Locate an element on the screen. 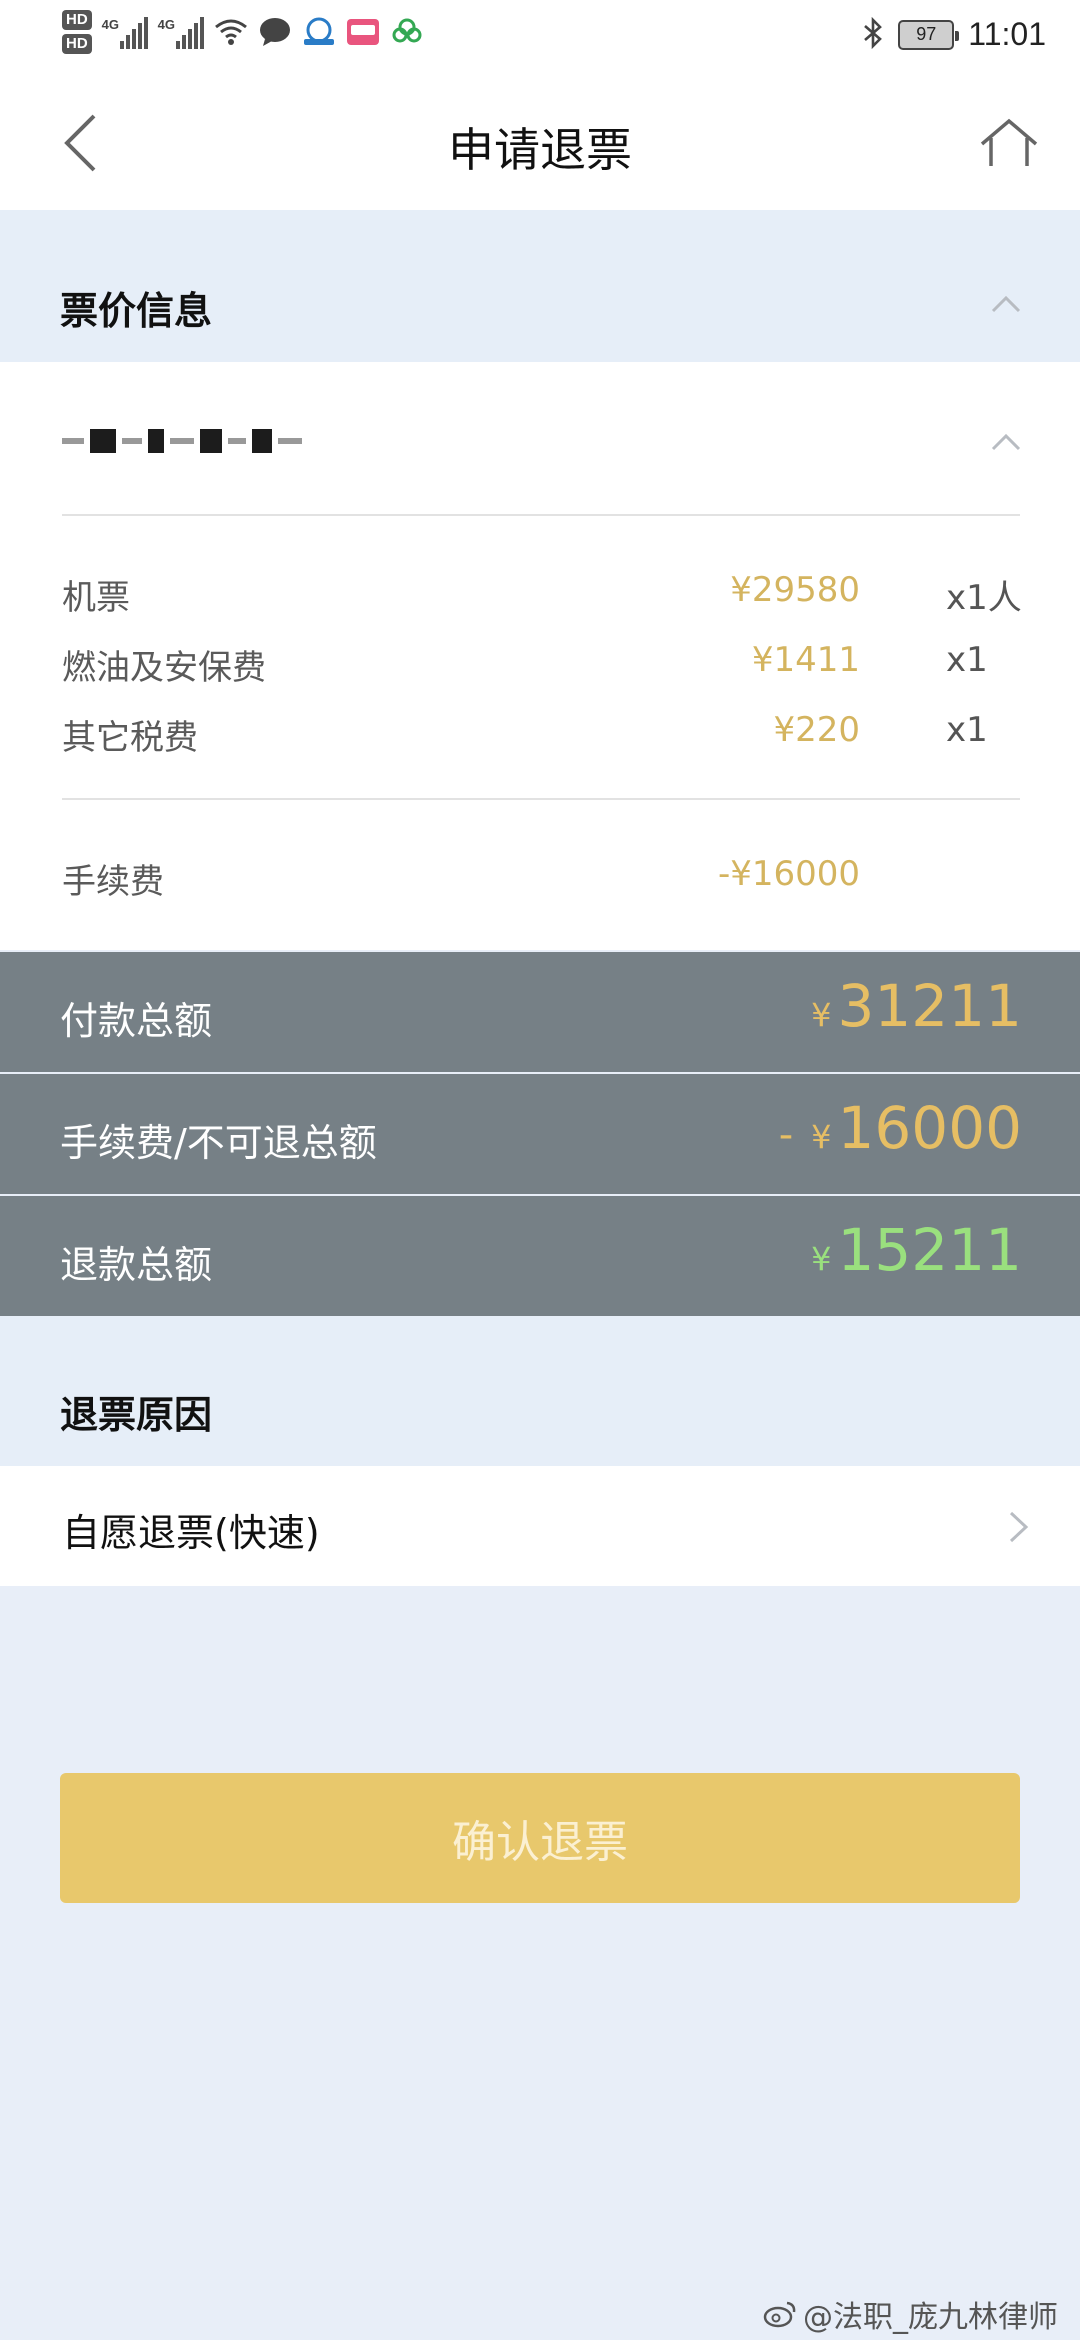 This screenshot has width=1080, height=2340. reason-section-header: 退票原因 is located at coordinates (540, 1391).